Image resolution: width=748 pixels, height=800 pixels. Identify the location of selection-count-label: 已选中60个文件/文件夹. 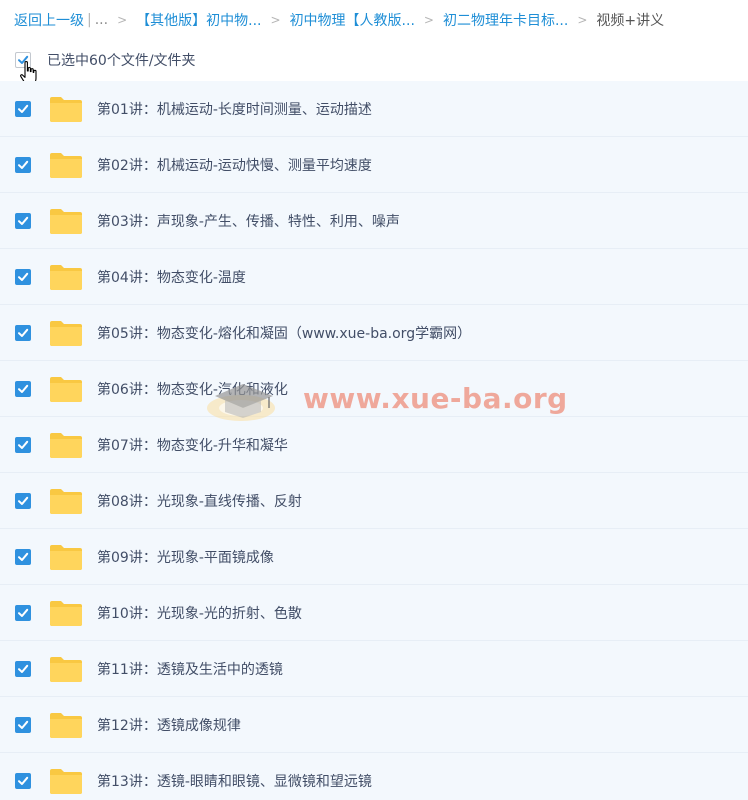
(121, 61).